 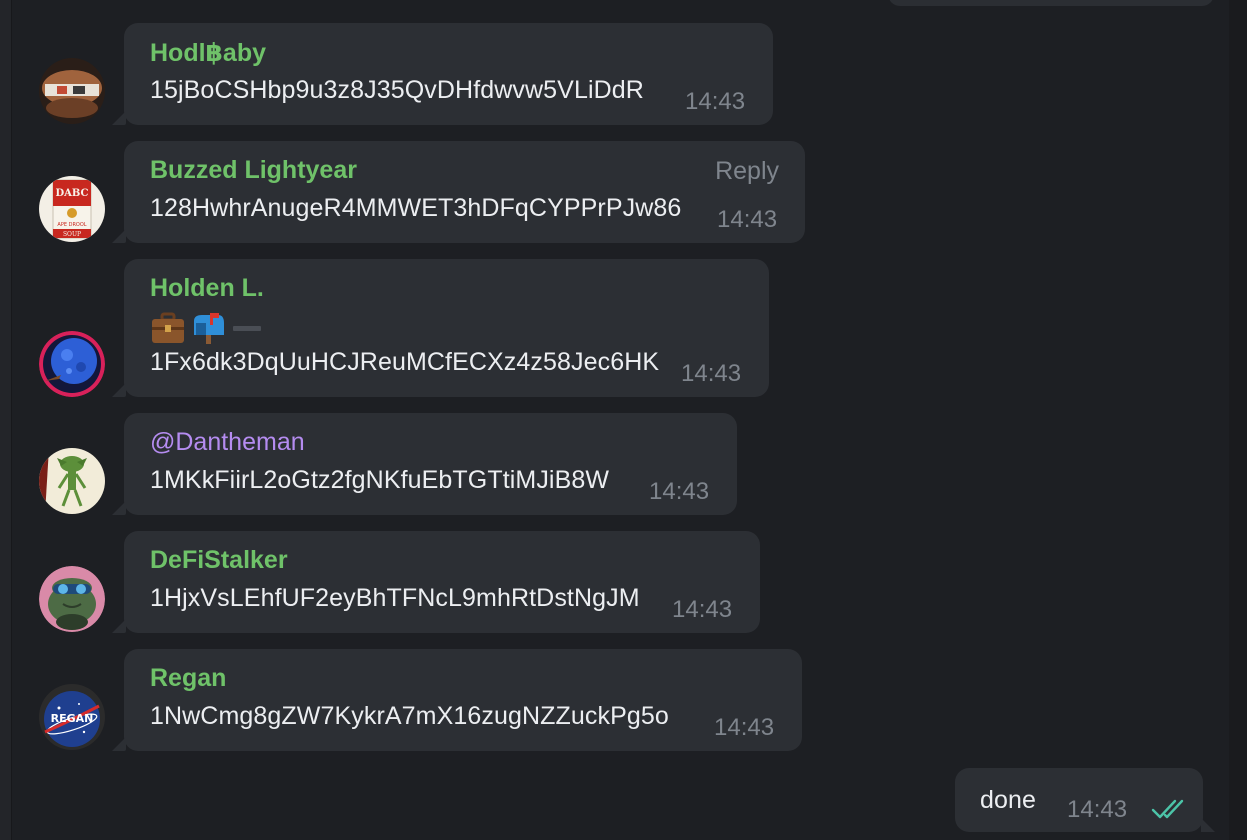 What do you see at coordinates (409, 716) in the screenshot?
I see `message-text: 1NwCmg8gZW7KykrA7mX16zugNZZuckPg5o` at bounding box center [409, 716].